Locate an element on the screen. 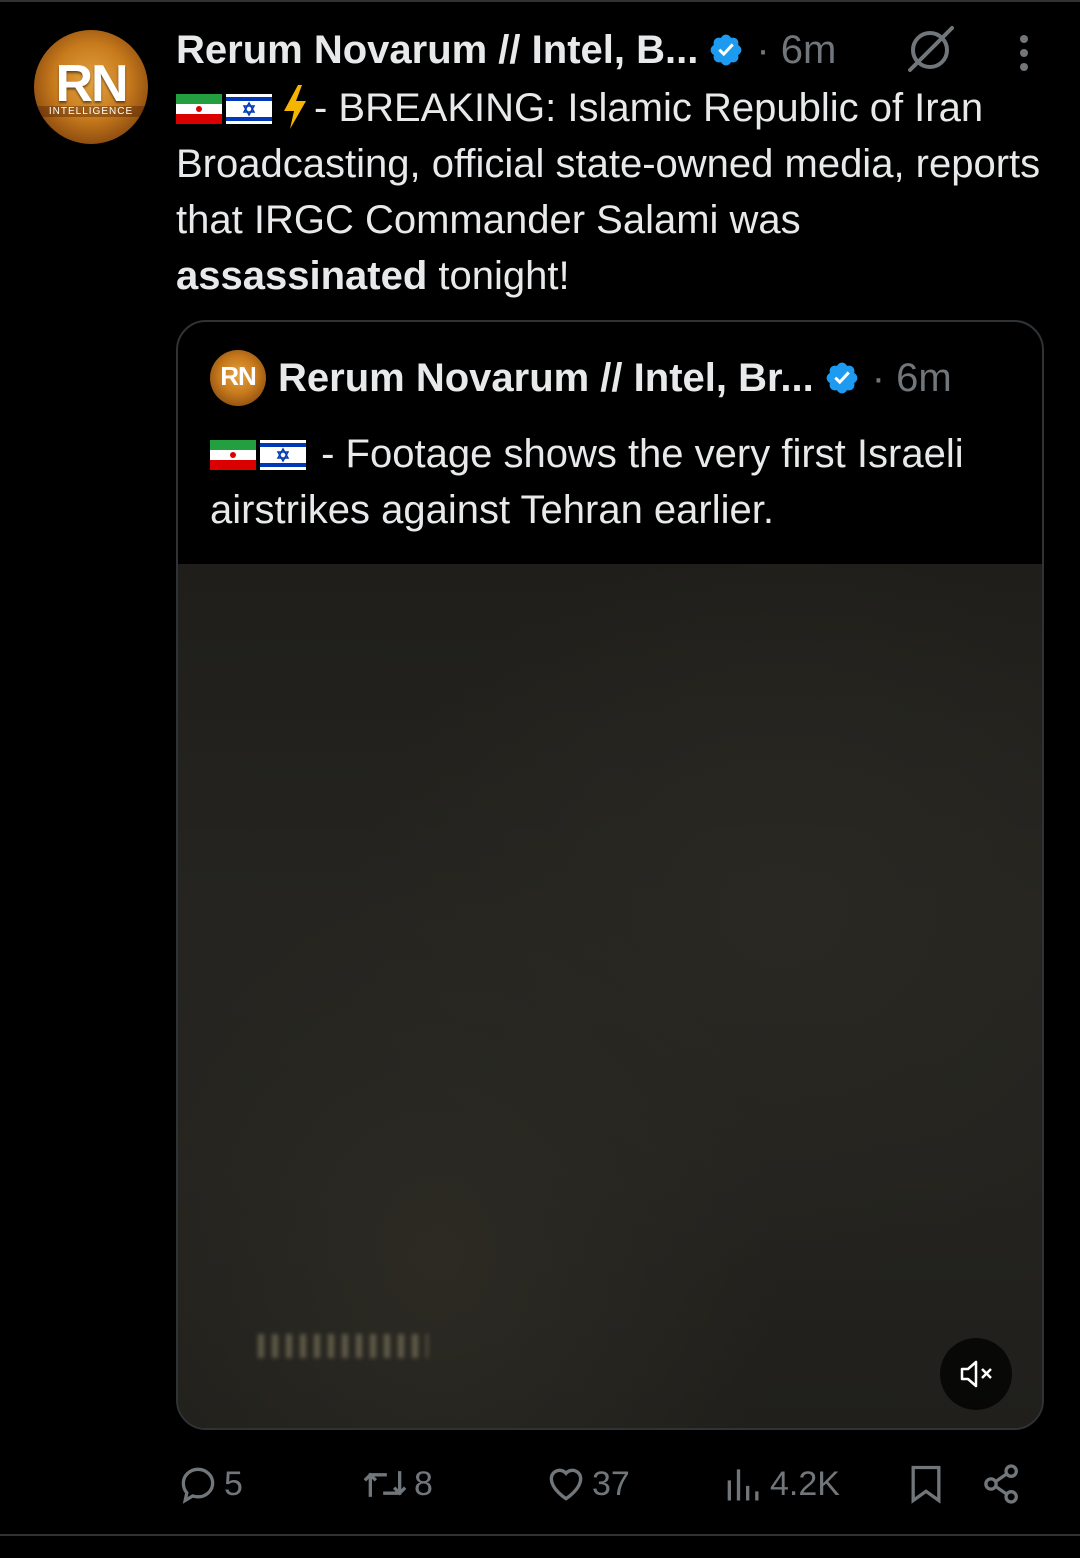 This screenshot has width=1080, height=1558. video-frame-lights is located at coordinates (343, 1346).